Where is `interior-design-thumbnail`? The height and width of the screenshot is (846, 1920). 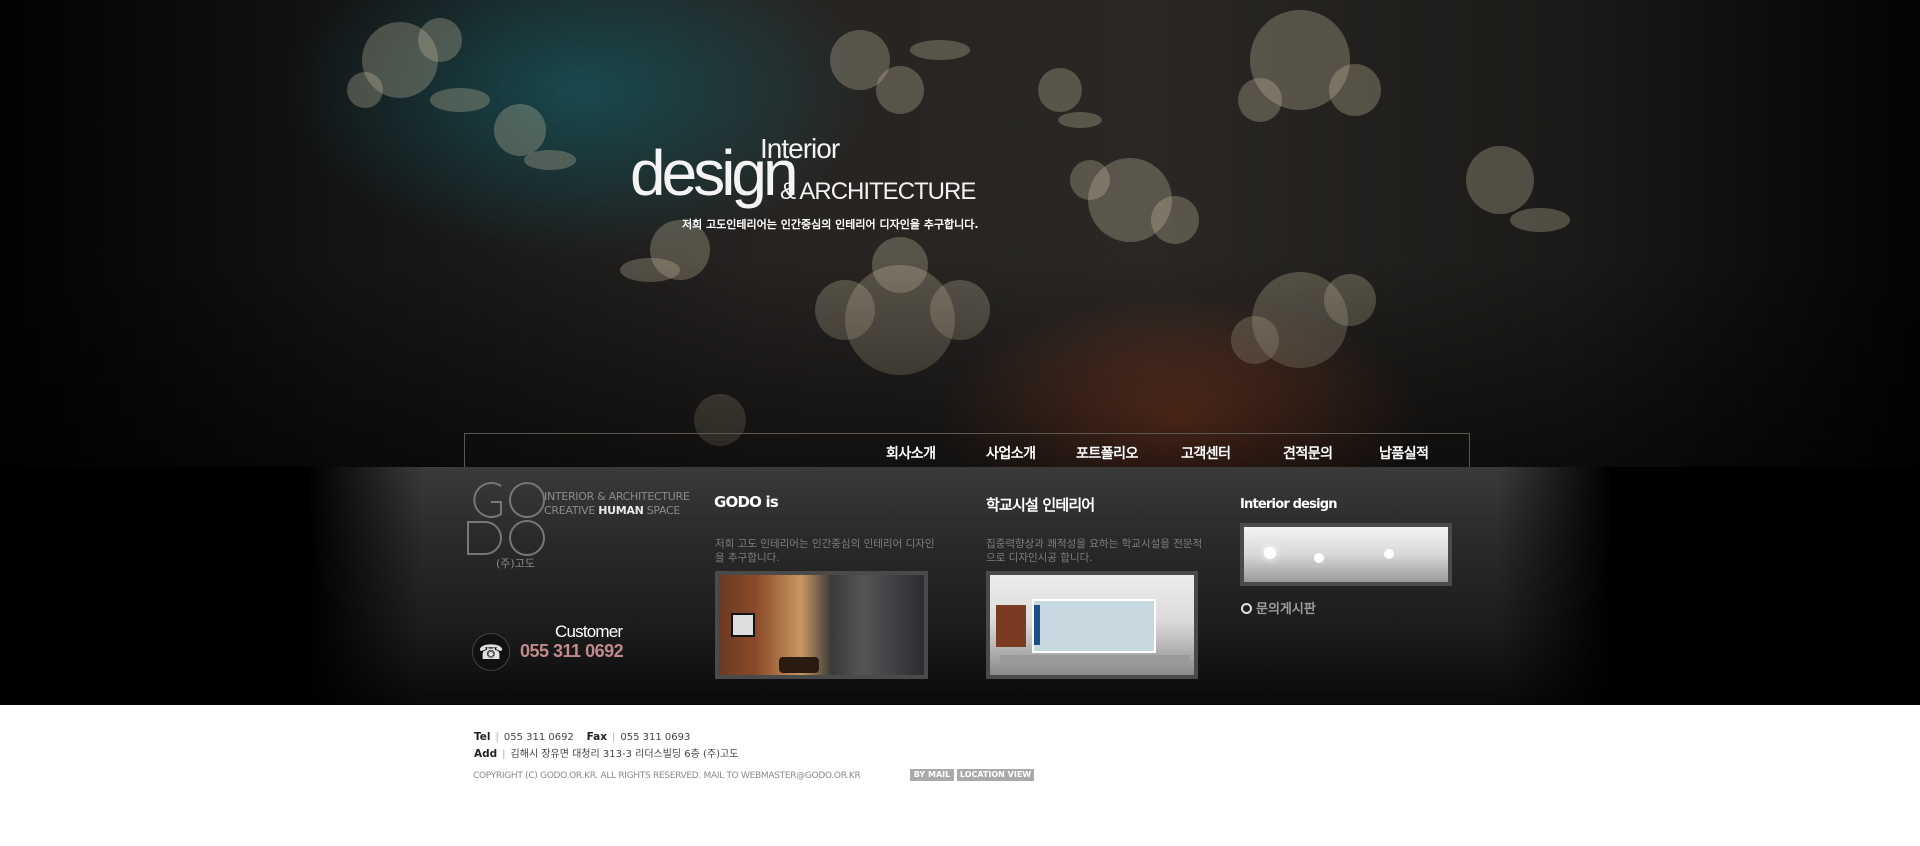 interior-design-thumbnail is located at coordinates (1346, 554).